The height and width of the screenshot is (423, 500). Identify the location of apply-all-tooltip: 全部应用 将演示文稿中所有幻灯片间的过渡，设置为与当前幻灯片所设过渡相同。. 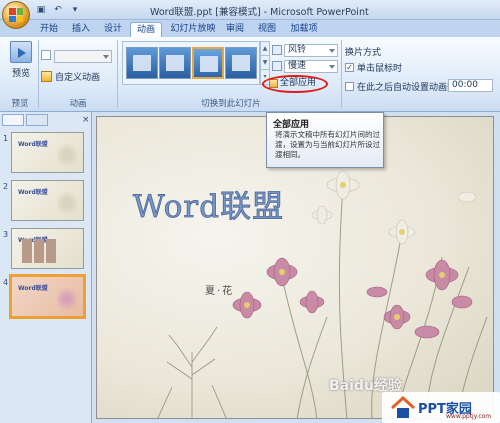
(325, 140).